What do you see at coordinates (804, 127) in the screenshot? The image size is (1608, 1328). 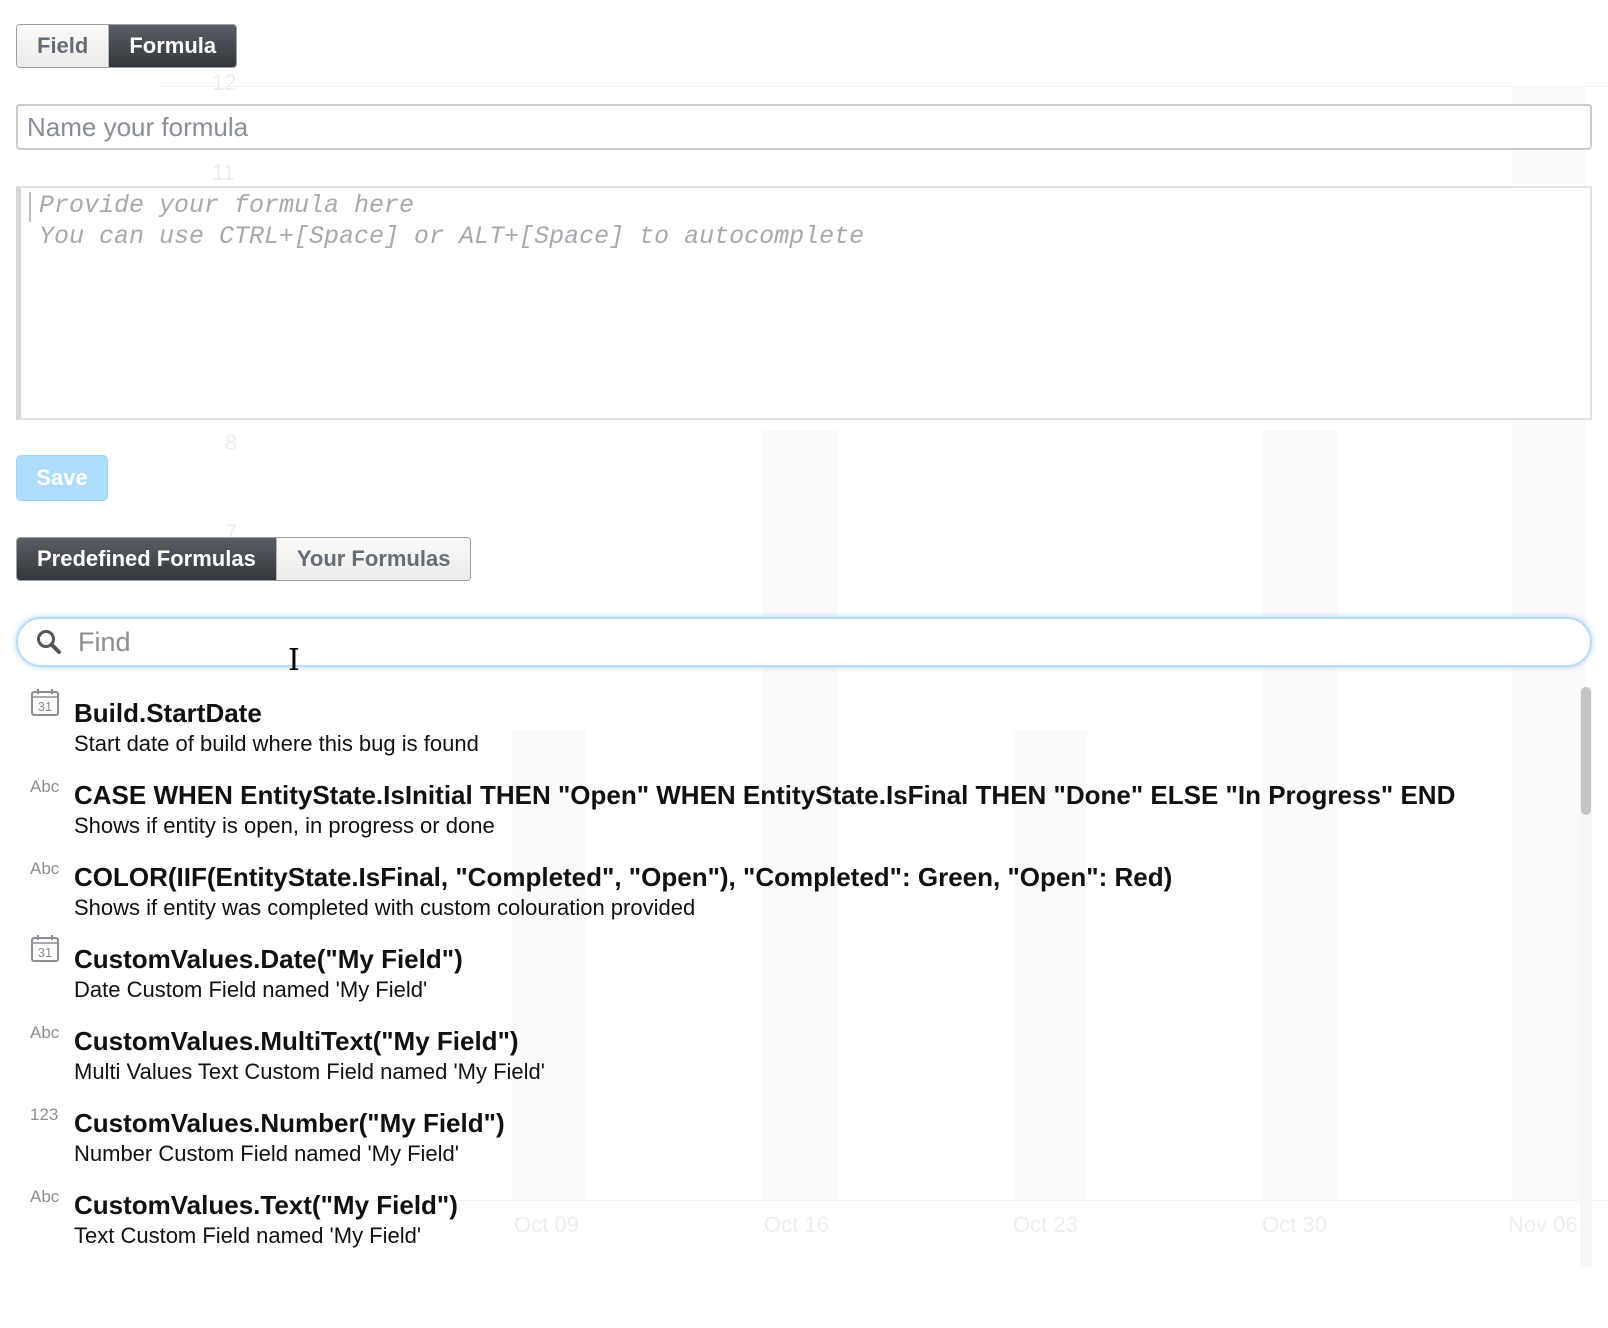 I see `formula-name-input` at bounding box center [804, 127].